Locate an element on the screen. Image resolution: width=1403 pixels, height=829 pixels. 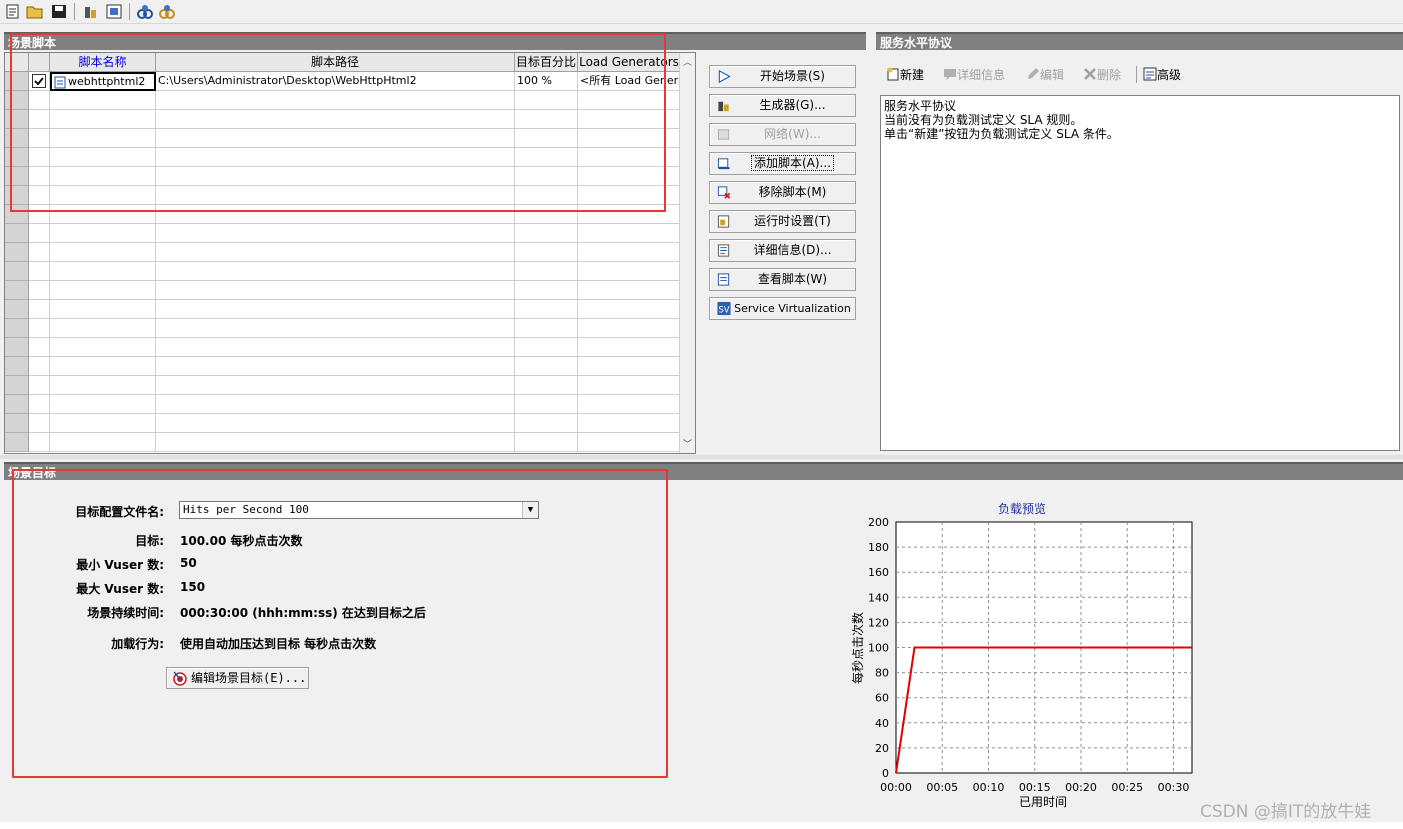
analysis-icon is located at coordinates (145, 11).